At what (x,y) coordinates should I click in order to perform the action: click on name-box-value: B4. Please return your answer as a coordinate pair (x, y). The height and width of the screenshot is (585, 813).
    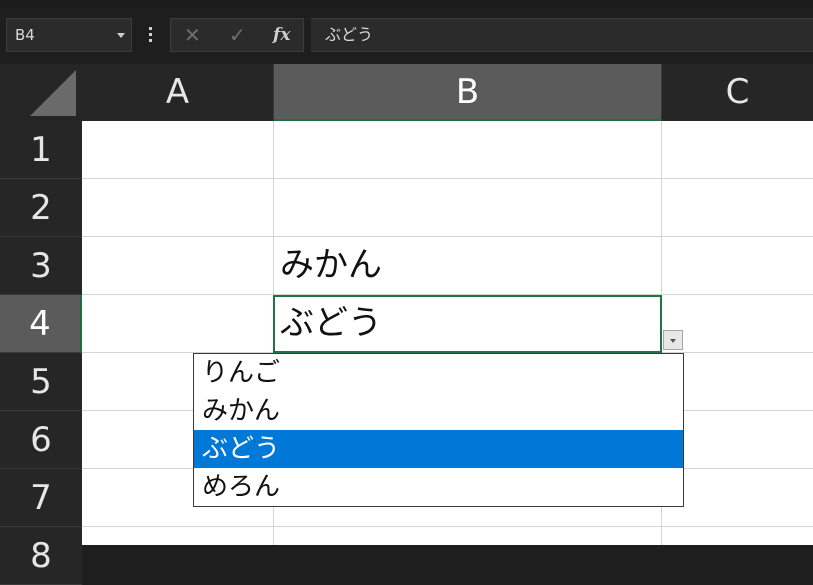
    Looking at the image, I should click on (25, 35).